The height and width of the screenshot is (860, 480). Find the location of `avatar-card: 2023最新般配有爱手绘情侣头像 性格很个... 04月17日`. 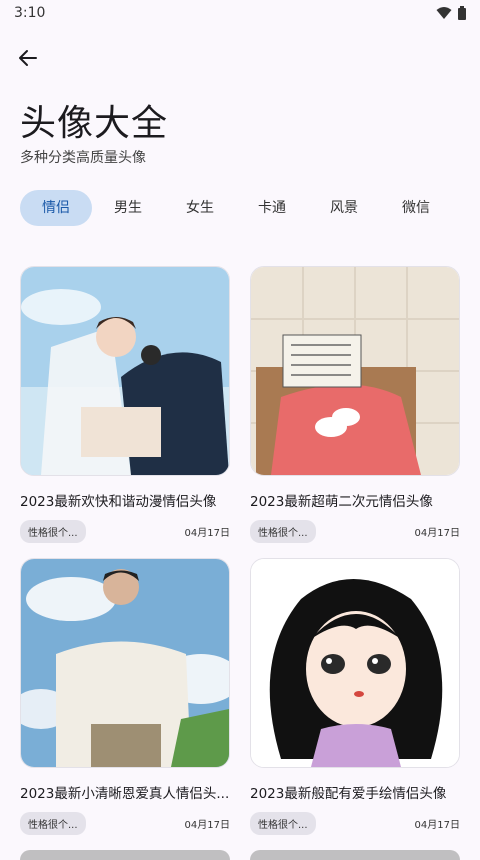

avatar-card: 2023最新般配有爱手绘情侣头像 性格很个... 04月17日 is located at coordinates (355, 696).